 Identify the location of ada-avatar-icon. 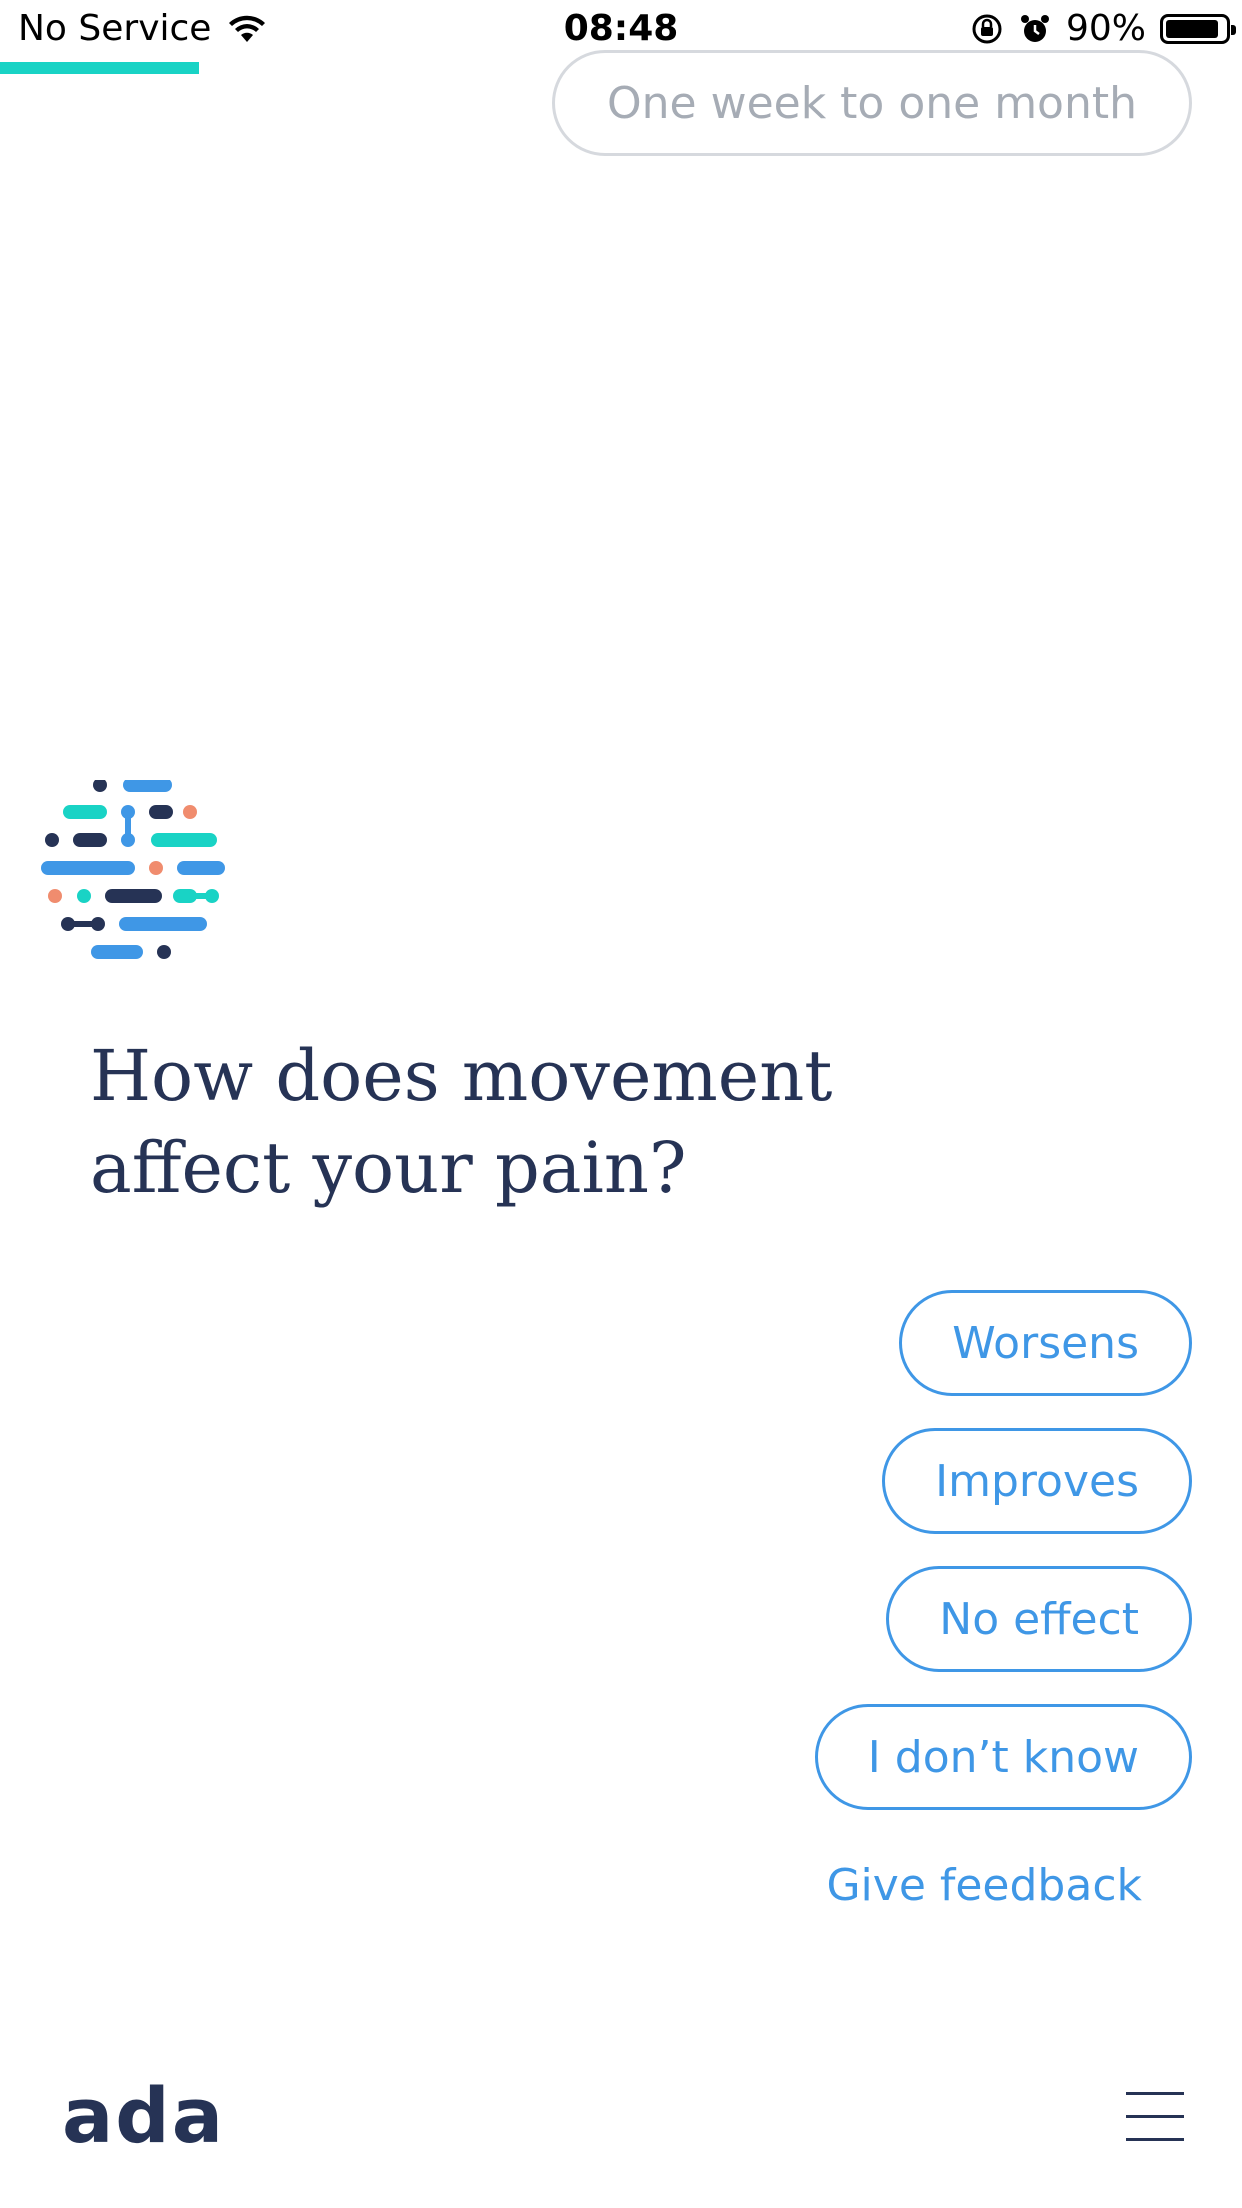
(133, 869).